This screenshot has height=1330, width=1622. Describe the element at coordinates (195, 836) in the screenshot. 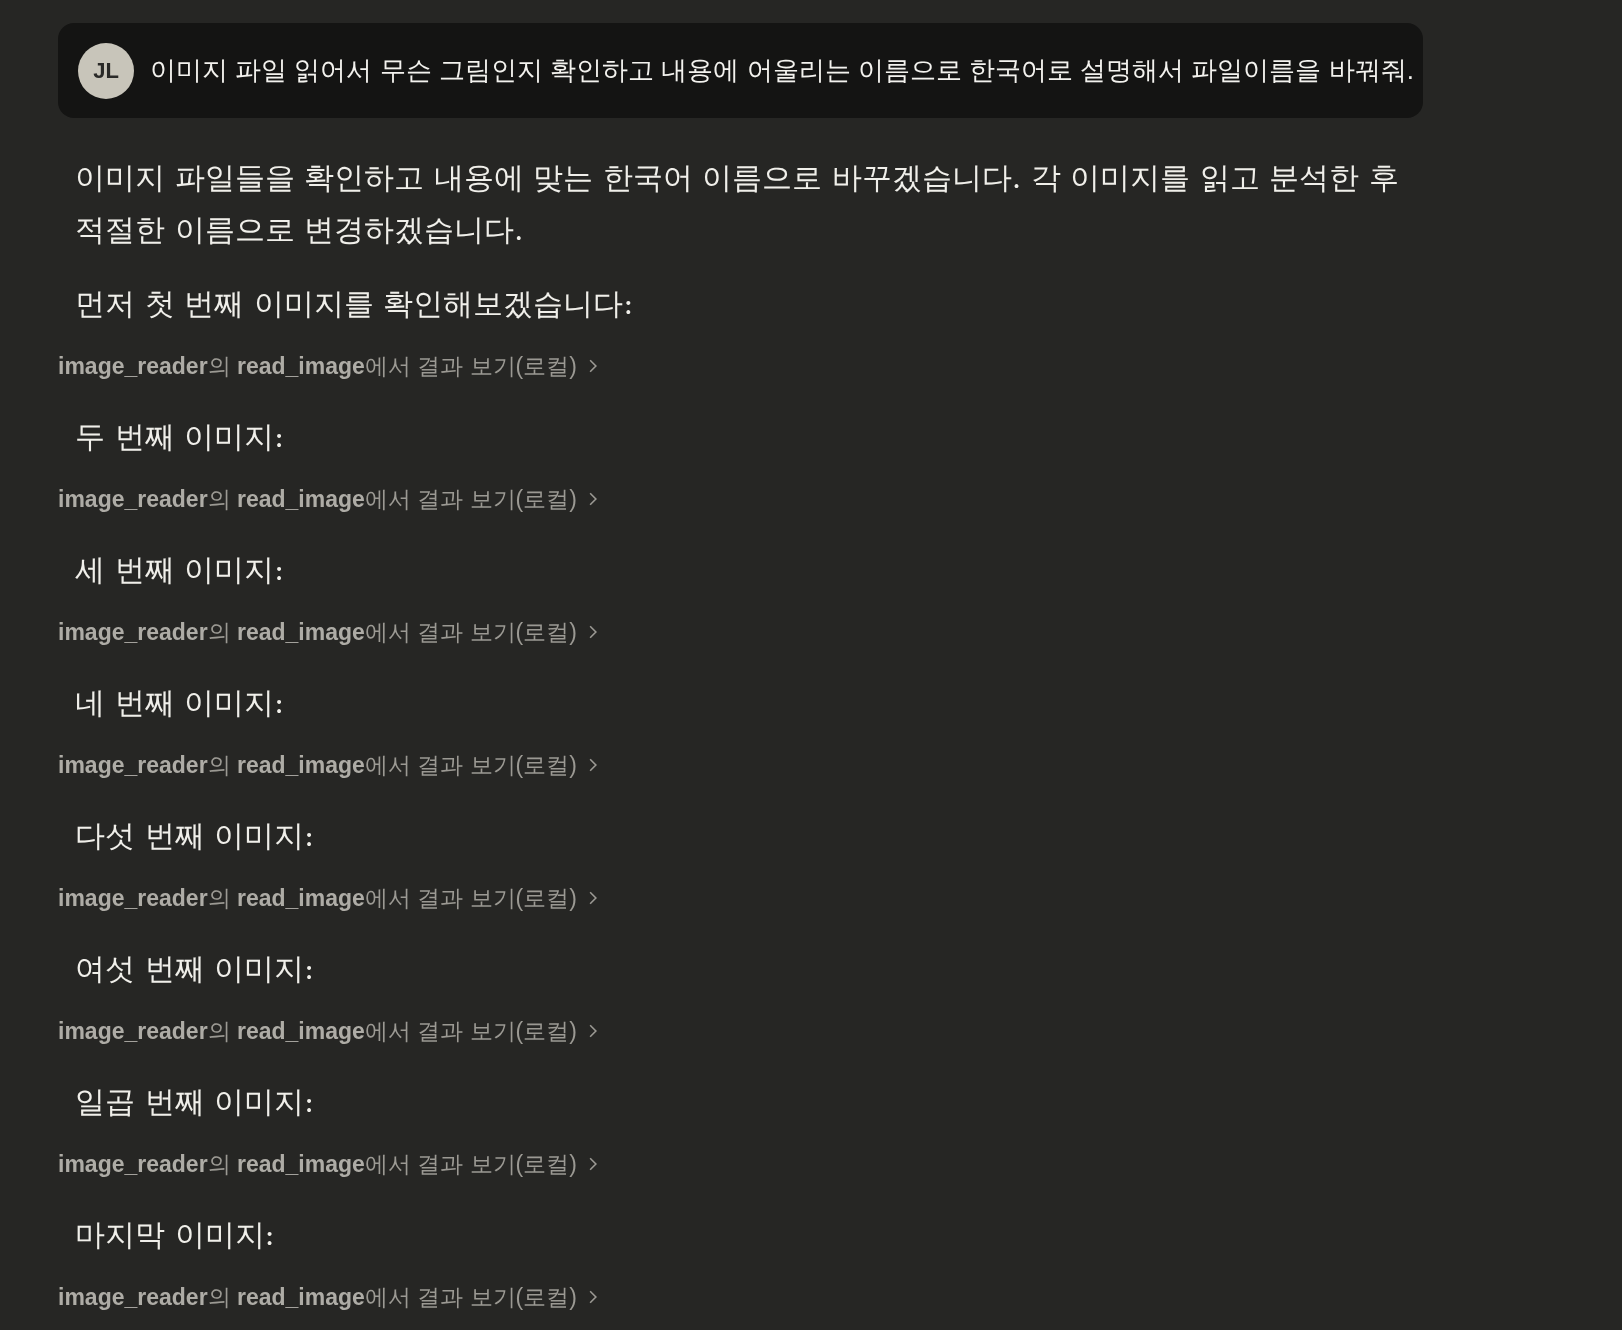

I see `response-paragraph: 다섯 번째 이미지:` at that location.